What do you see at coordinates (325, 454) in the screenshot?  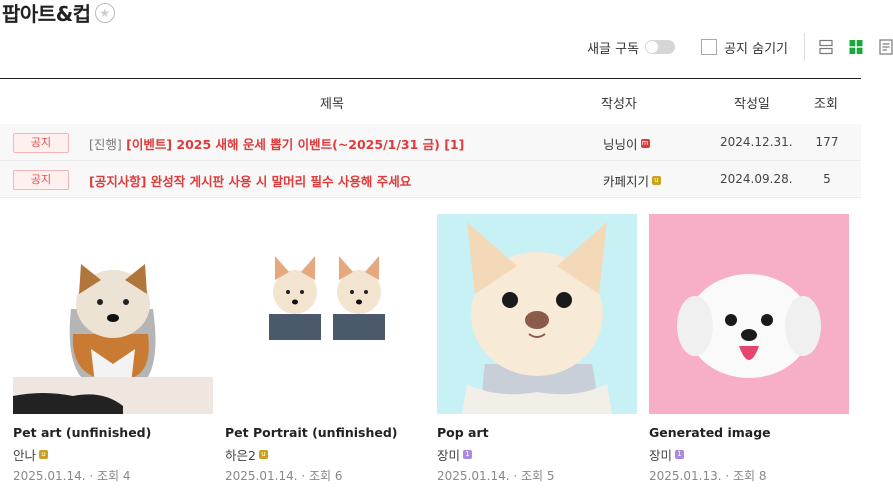 I see `post-author: 하은2 u` at bounding box center [325, 454].